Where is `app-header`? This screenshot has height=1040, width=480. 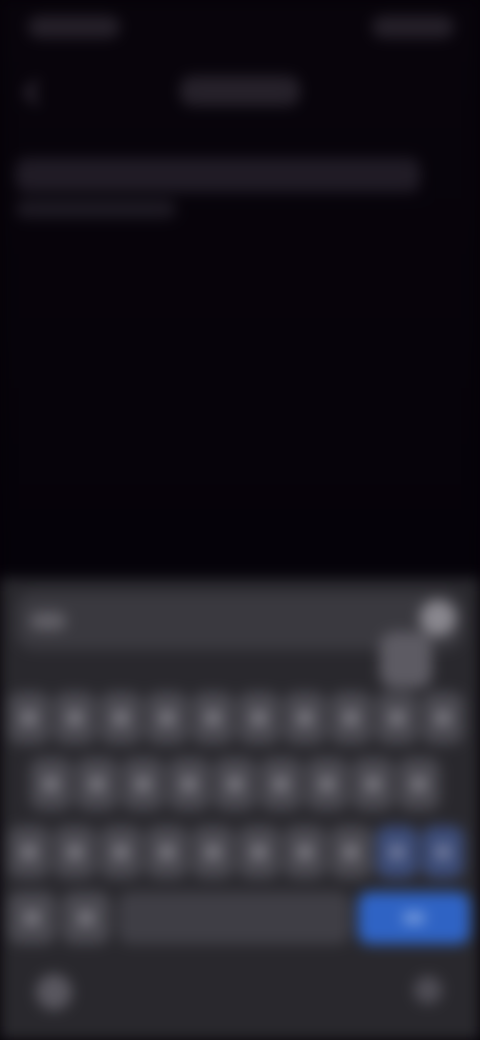
app-header is located at coordinates (240, 92).